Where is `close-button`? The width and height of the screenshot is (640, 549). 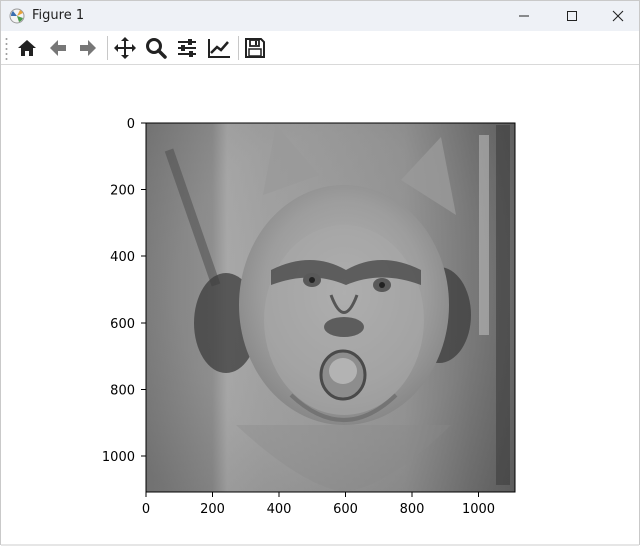
close-button is located at coordinates (617, 16).